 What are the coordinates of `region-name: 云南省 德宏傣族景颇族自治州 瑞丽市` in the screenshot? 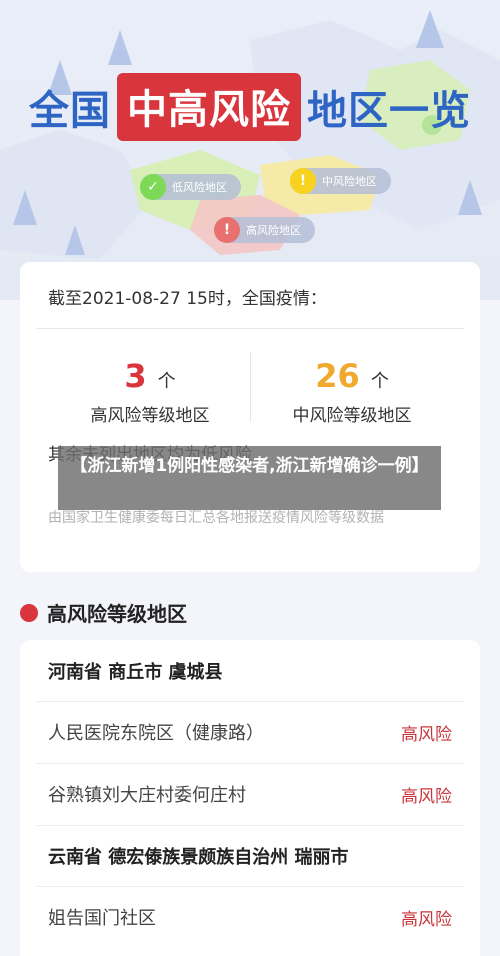 It's located at (198, 857).